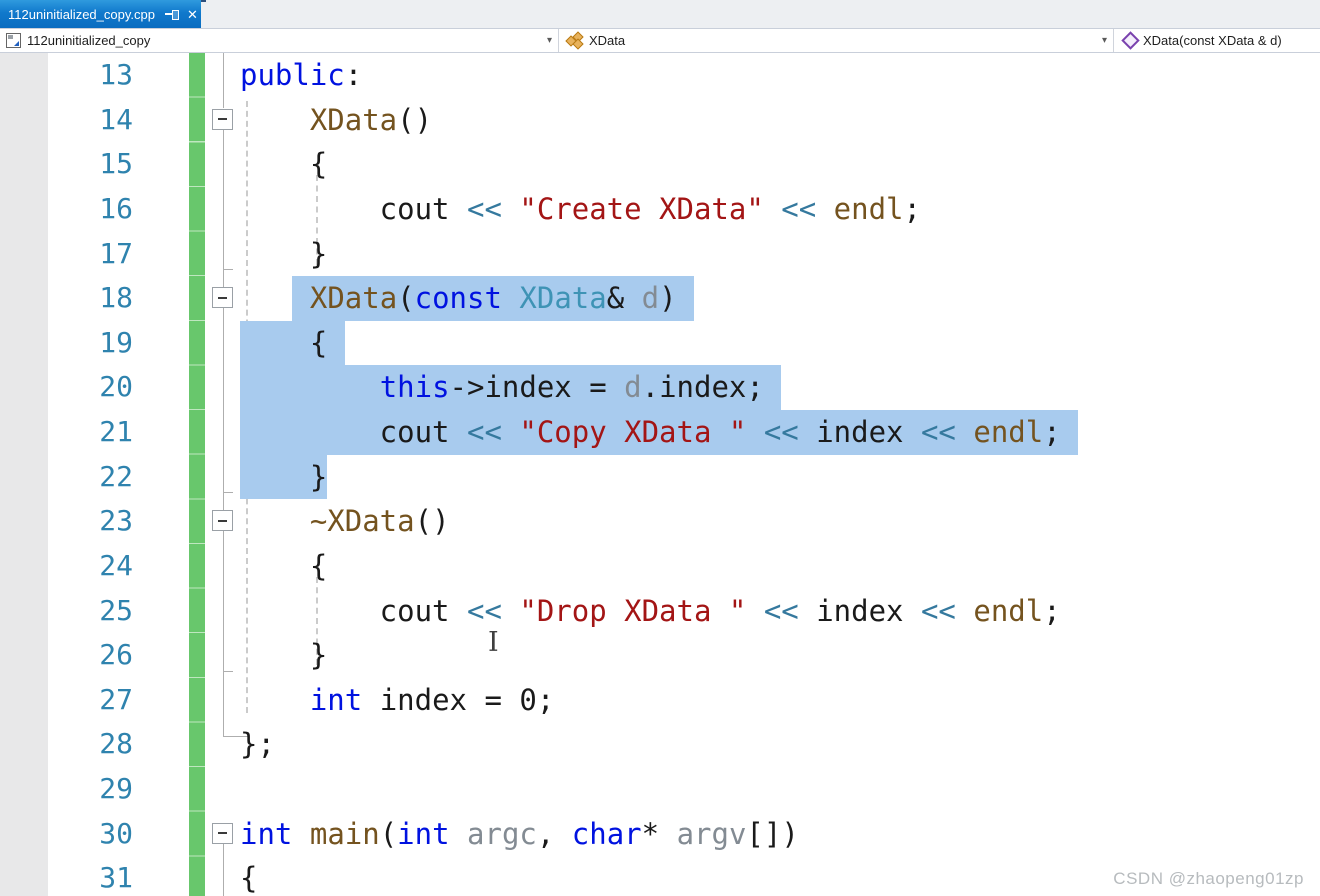 The image size is (1320, 896). I want to click on code-line: 22 }, so click(660, 477).